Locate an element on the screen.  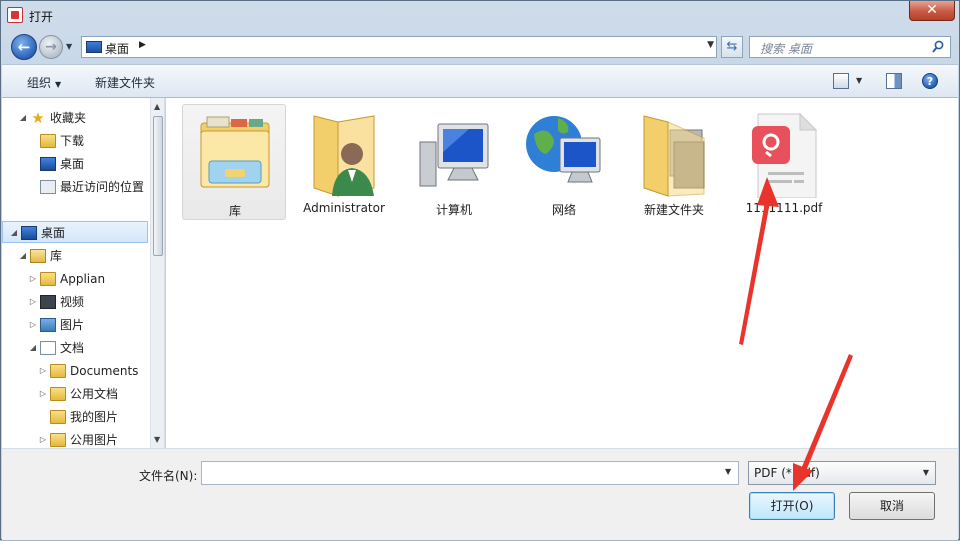
desktop-icon is located at coordinates (94, 47).